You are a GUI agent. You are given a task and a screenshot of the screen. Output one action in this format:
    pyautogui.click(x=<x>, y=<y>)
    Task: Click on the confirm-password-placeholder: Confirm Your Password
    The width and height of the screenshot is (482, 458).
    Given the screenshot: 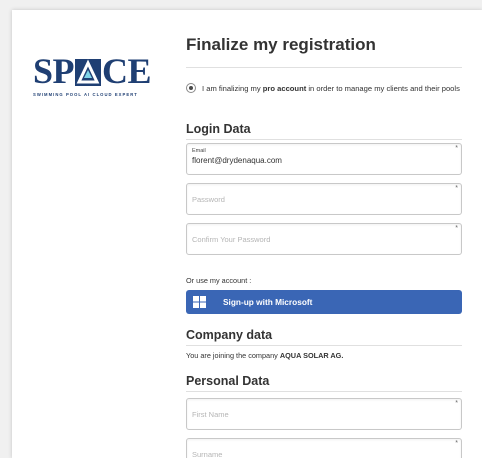 What is the action you would take?
    pyautogui.click(x=231, y=239)
    